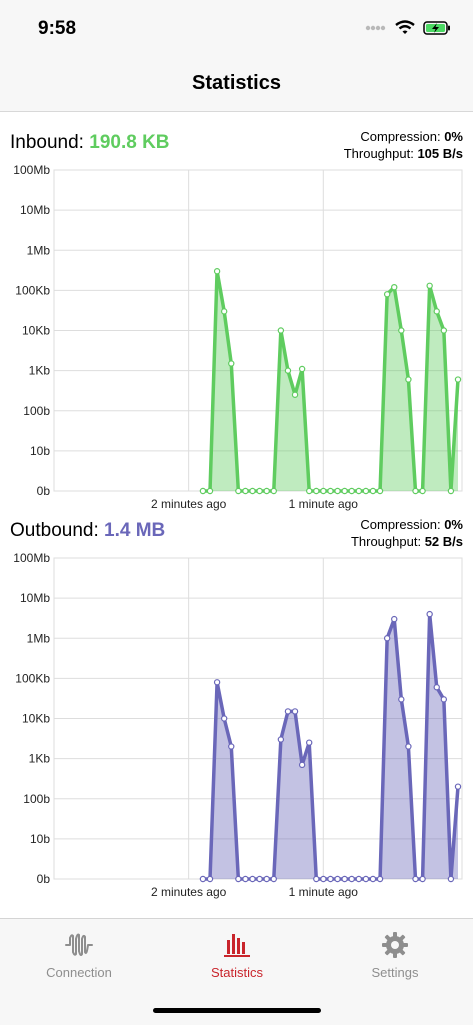 The image size is (473, 1025). What do you see at coordinates (236, 29) in the screenshot?
I see `status-bar: 9:58` at bounding box center [236, 29].